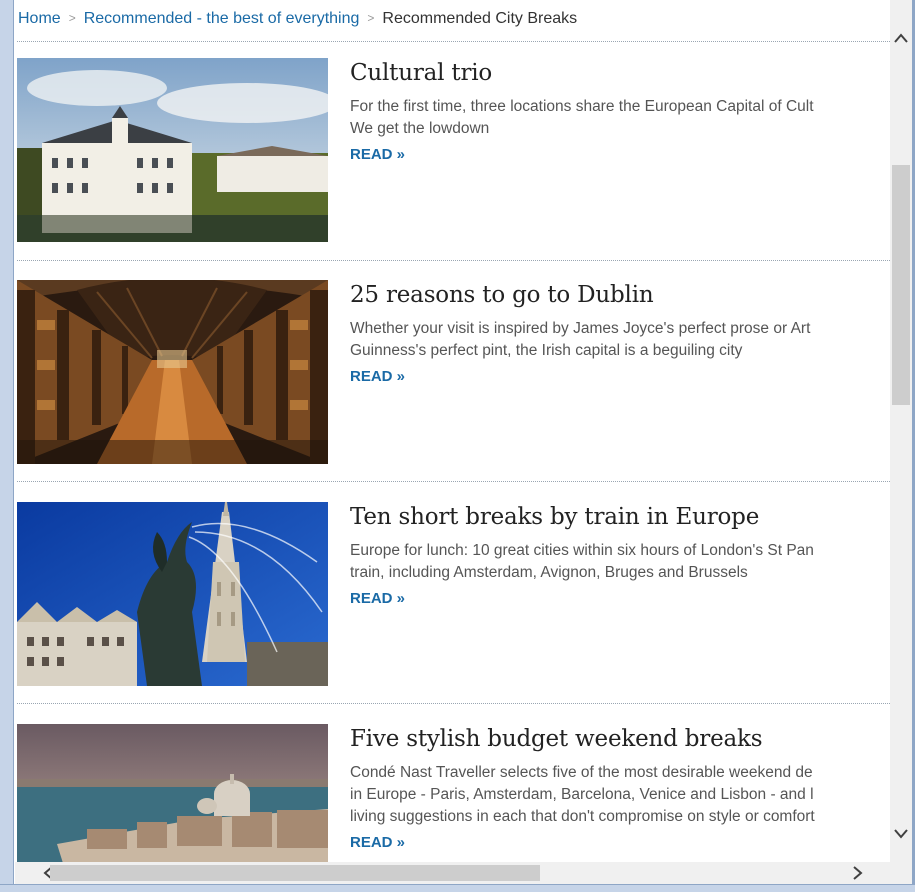 This screenshot has height=892, width=915. What do you see at coordinates (172, 793) in the screenshot?
I see `venice-photo` at bounding box center [172, 793].